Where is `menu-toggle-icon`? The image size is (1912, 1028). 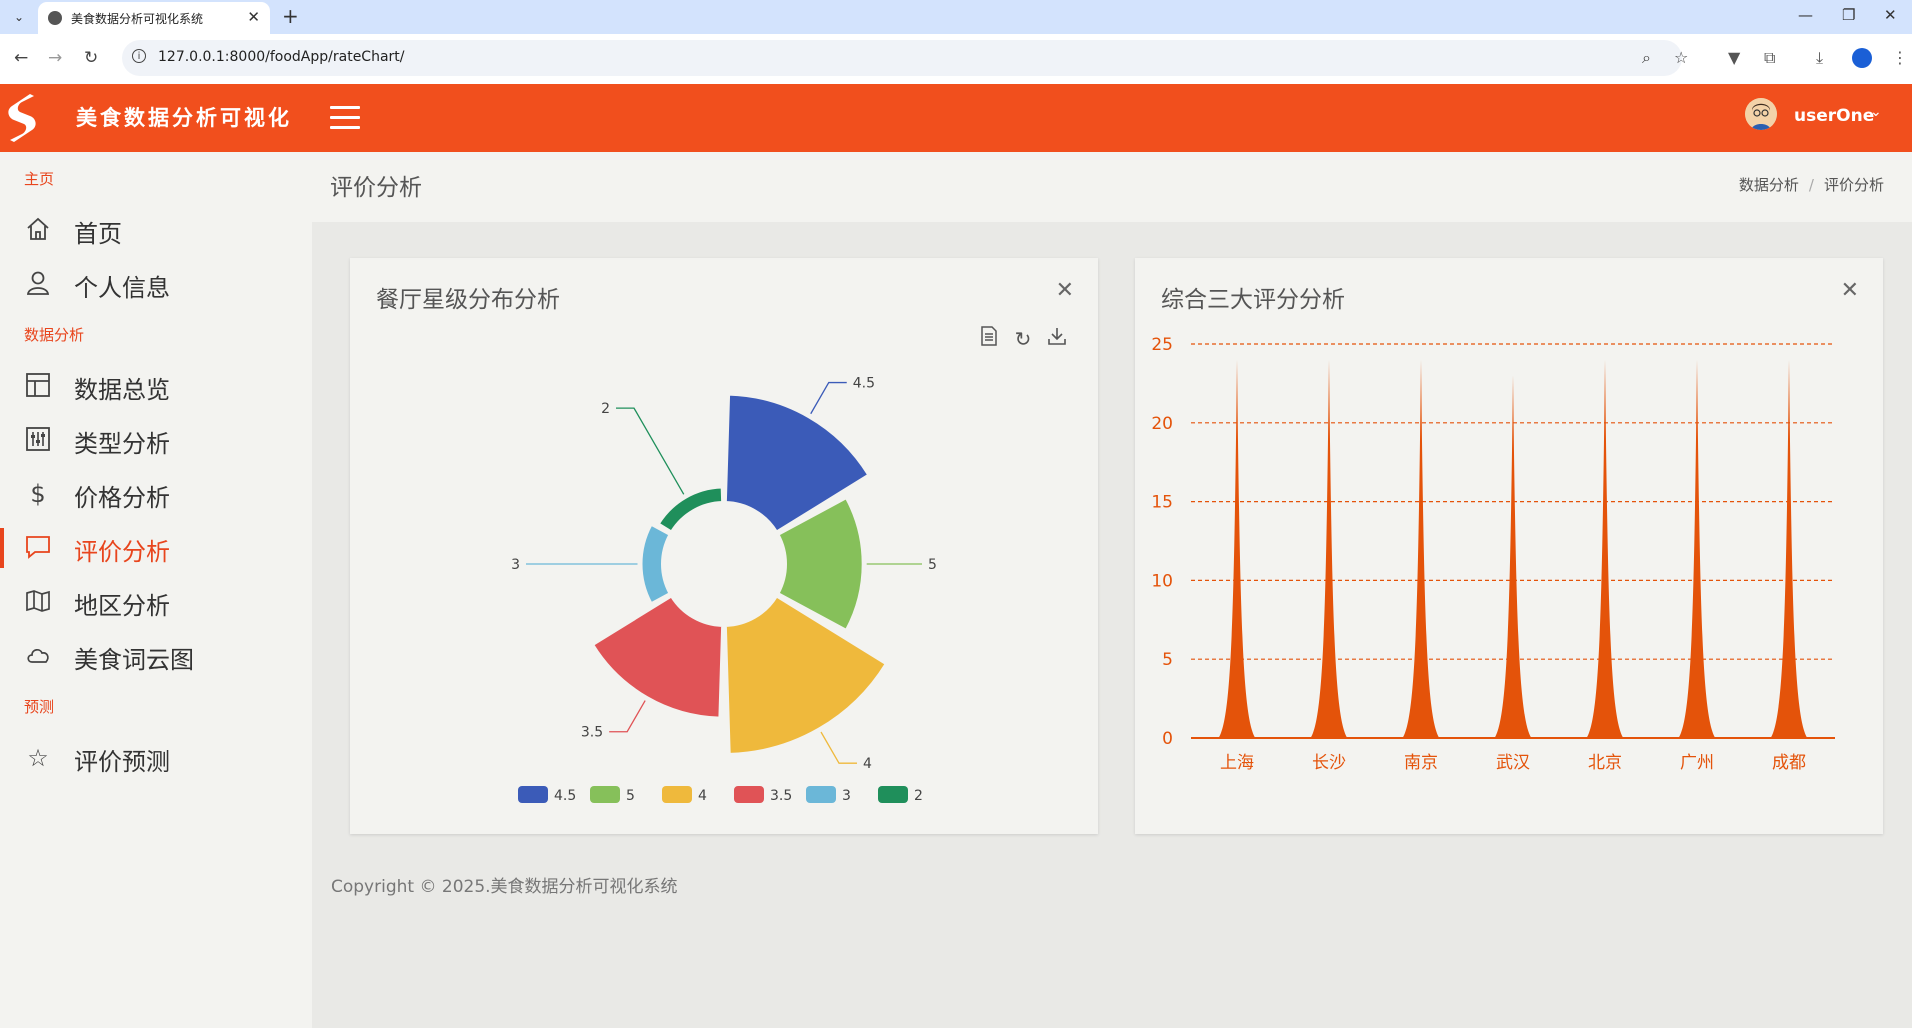
menu-toggle-icon is located at coordinates (345, 118).